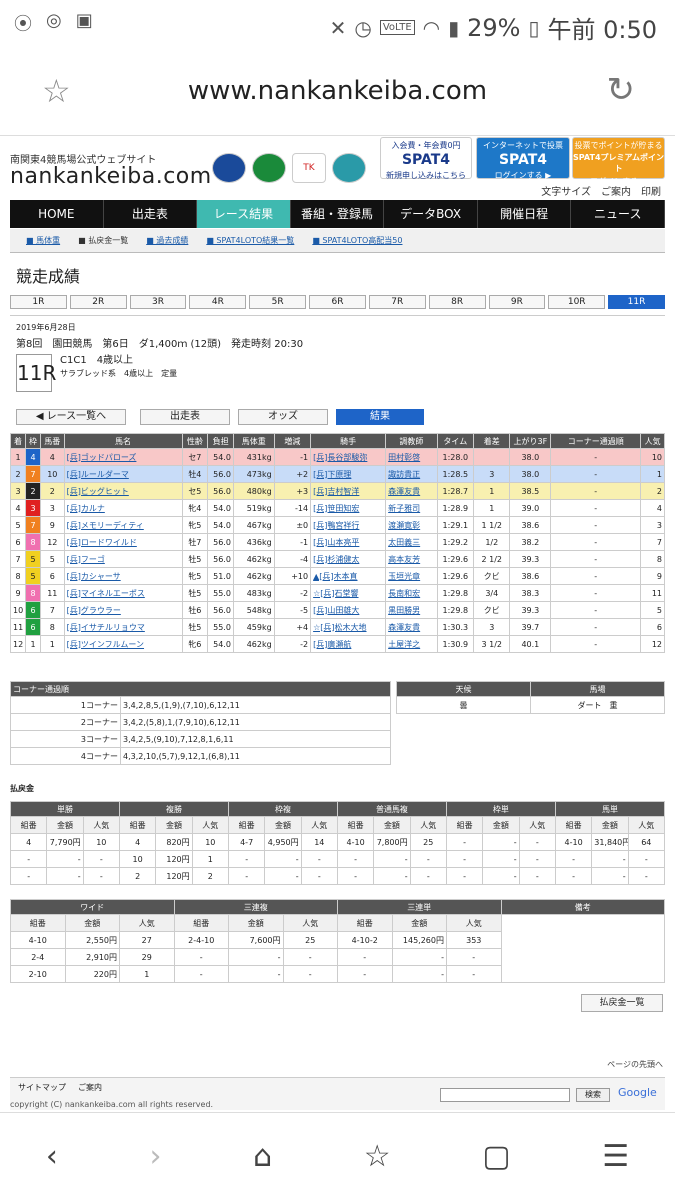 Image resolution: width=675 pixels, height=1200 pixels. Describe the element at coordinates (336, 525) in the screenshot. I see `jockey-link: [兵]鴨宮祥行` at that location.